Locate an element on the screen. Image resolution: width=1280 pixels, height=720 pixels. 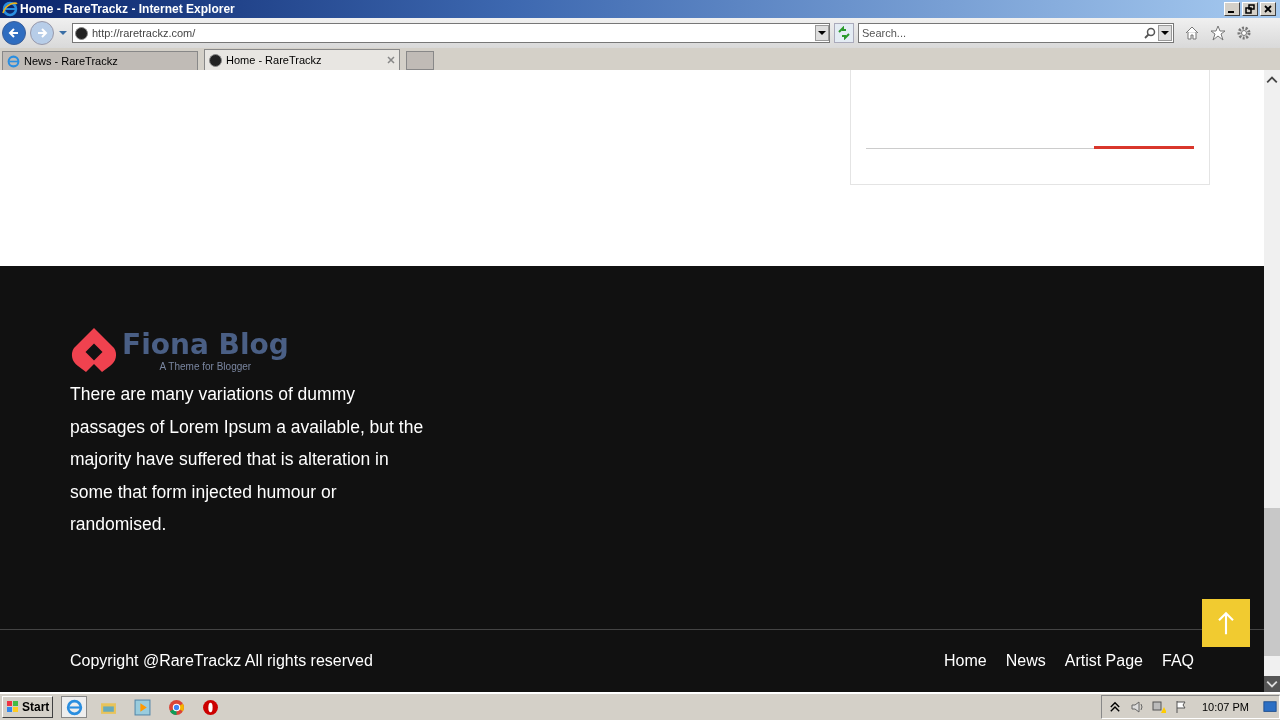
restore-icon is located at coordinates (1250, 9).